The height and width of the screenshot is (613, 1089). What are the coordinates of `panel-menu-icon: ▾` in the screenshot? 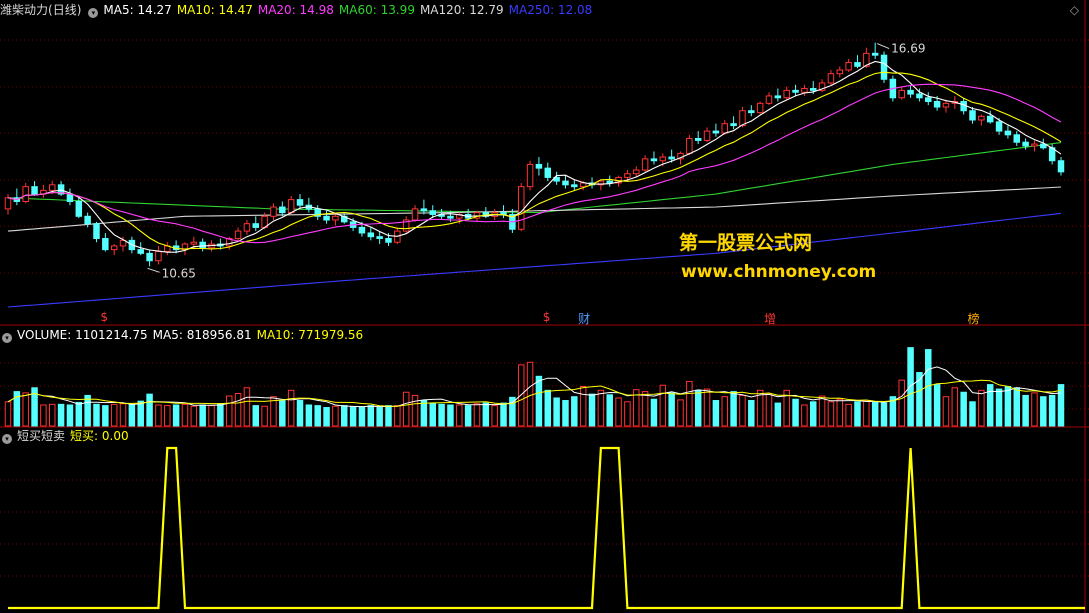 It's located at (93, 13).